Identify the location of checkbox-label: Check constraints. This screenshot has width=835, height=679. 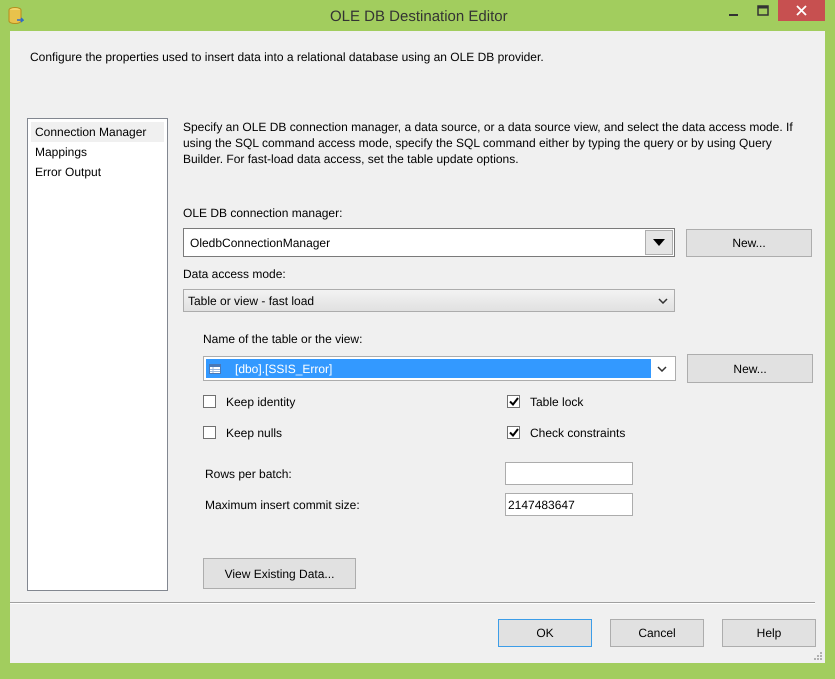
(578, 433).